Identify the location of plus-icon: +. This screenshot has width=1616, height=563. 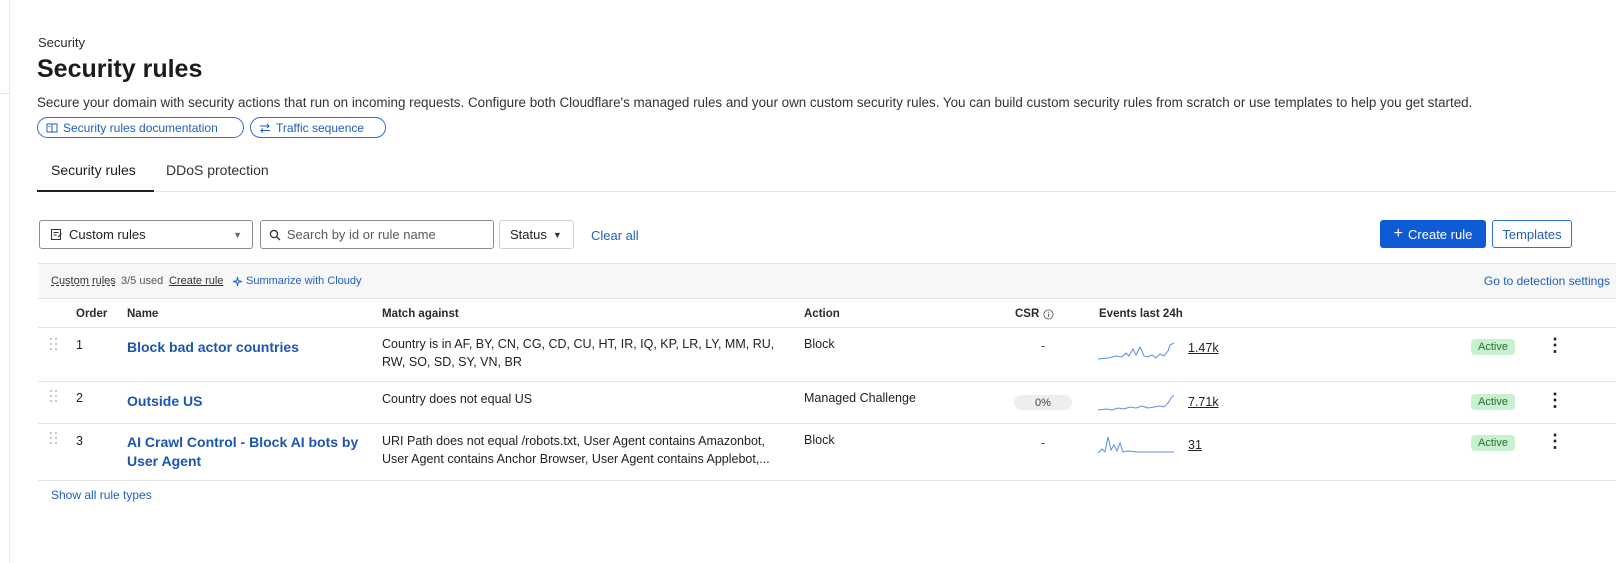
(1398, 233).